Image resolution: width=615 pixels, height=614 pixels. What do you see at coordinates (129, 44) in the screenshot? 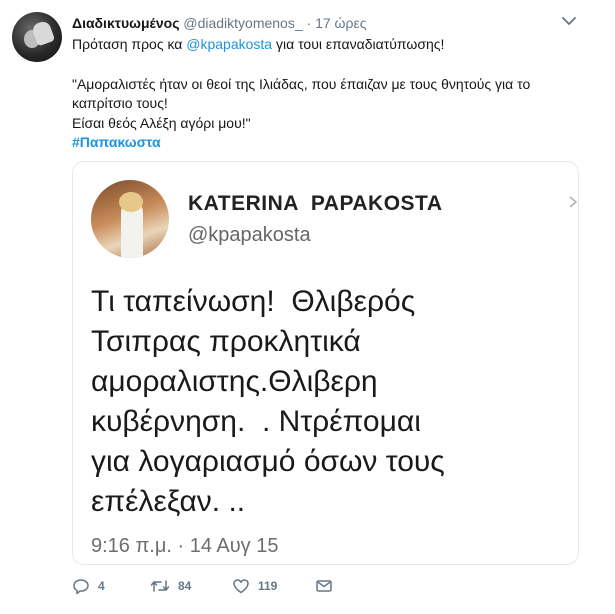
I see `tweet-text-prefix: Πρόταση προς κα` at bounding box center [129, 44].